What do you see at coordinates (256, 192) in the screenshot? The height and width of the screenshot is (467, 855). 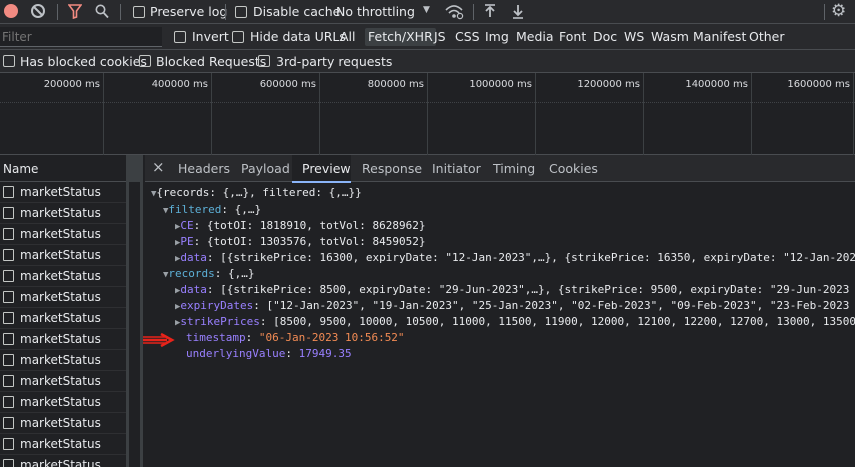 I see `tree-root: ▼{records: {,…}, filtered: {,…}}` at bounding box center [256, 192].